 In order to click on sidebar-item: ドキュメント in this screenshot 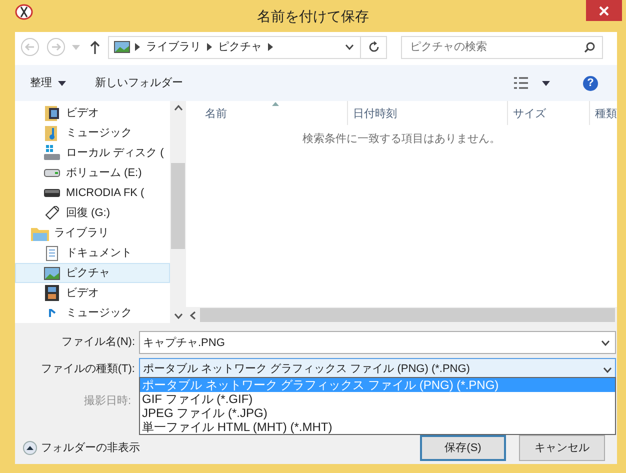, I will do `click(92, 253)`.